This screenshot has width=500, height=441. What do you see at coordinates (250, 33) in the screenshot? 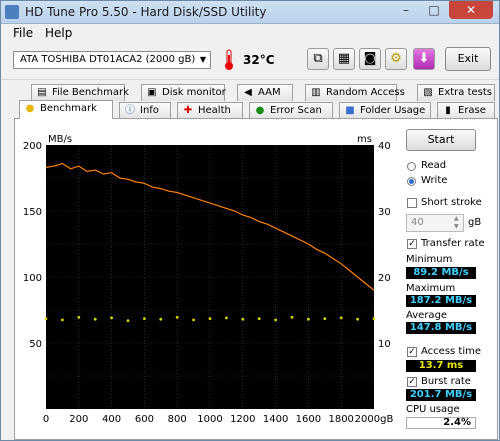
I see `menu-bar: File Help` at bounding box center [250, 33].